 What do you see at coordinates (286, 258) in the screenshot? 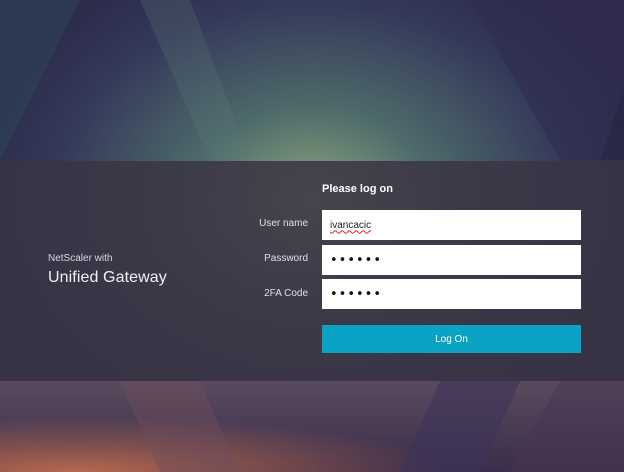
I see `password-label: Password` at bounding box center [286, 258].